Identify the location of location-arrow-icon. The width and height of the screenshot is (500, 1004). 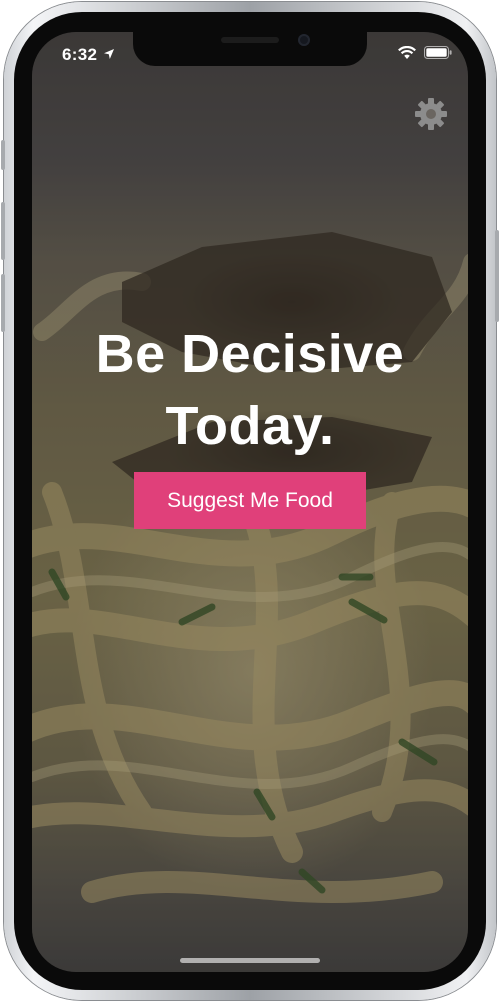
(109, 54).